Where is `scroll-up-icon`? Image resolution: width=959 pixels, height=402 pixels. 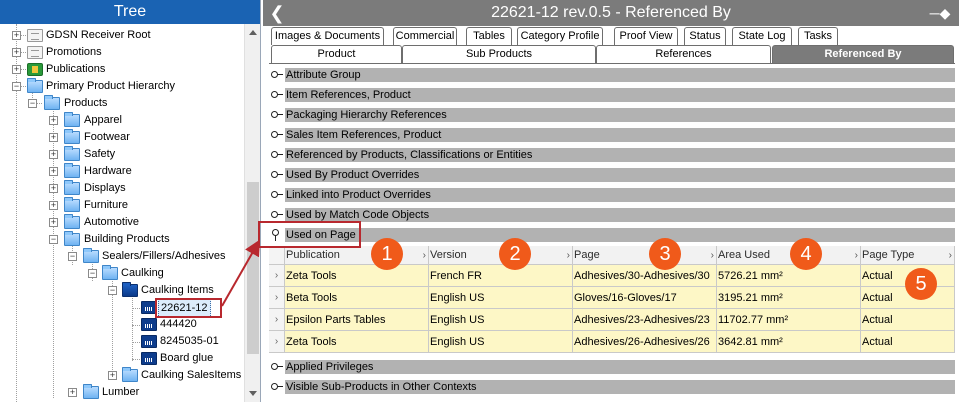 scroll-up-icon is located at coordinates (253, 32).